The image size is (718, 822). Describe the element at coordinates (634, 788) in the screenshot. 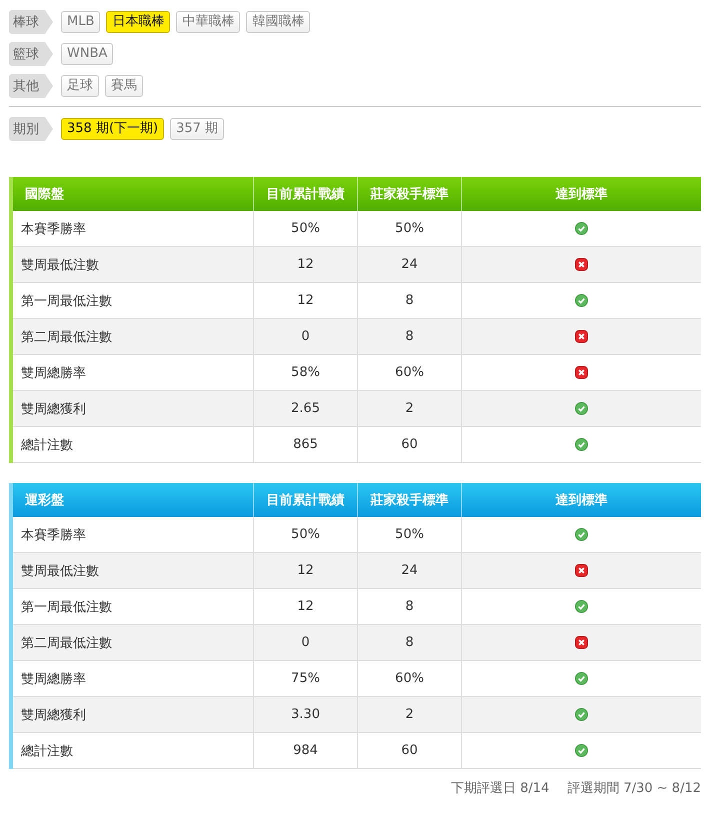

I see `period-range-text: 評選期間 7/30 ~ 8/12` at that location.